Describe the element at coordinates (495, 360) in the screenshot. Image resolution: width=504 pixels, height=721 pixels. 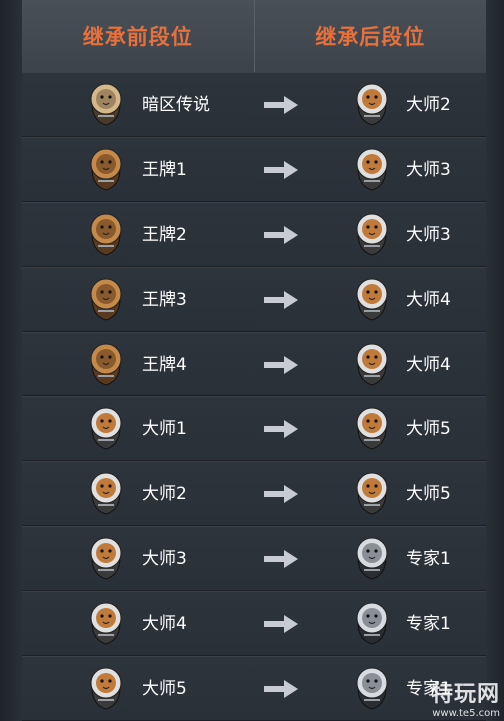
I see `right-frame-border` at that location.